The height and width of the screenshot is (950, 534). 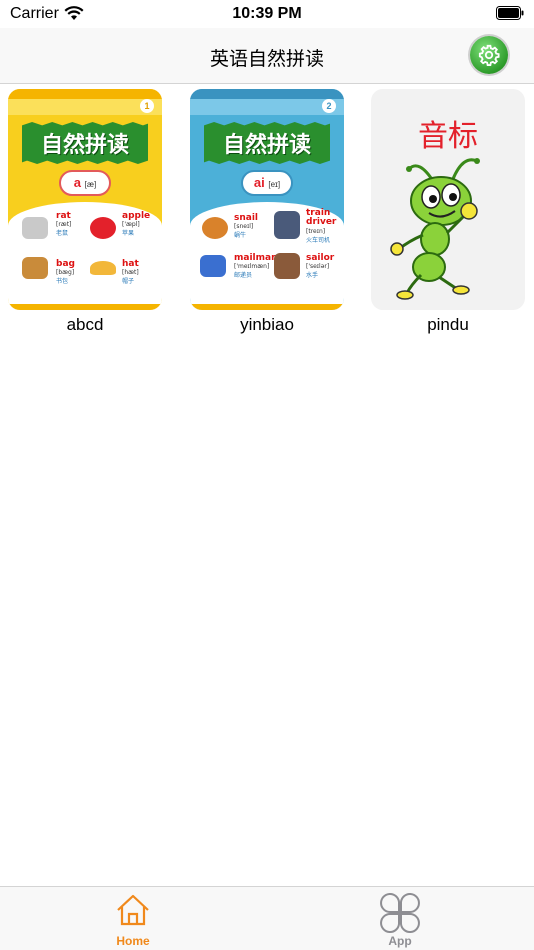 I want to click on home-icon, so click(x=133, y=910).